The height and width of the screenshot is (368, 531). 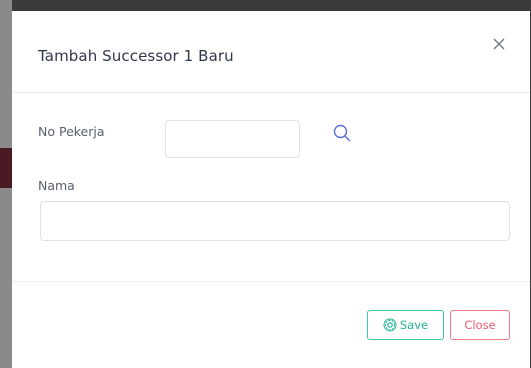 I want to click on no-pekerja-label: No Pekerja, so click(x=71, y=131).